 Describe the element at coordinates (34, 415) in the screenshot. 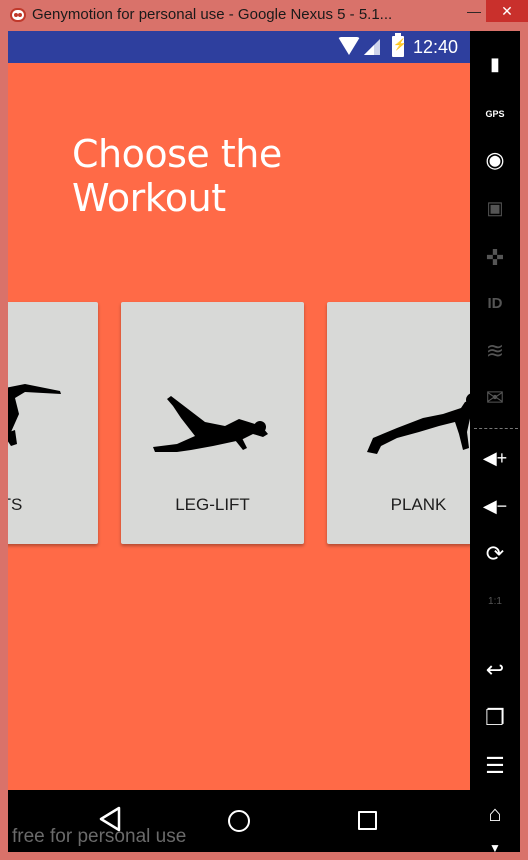

I see `squats-silhouette-icon` at that location.